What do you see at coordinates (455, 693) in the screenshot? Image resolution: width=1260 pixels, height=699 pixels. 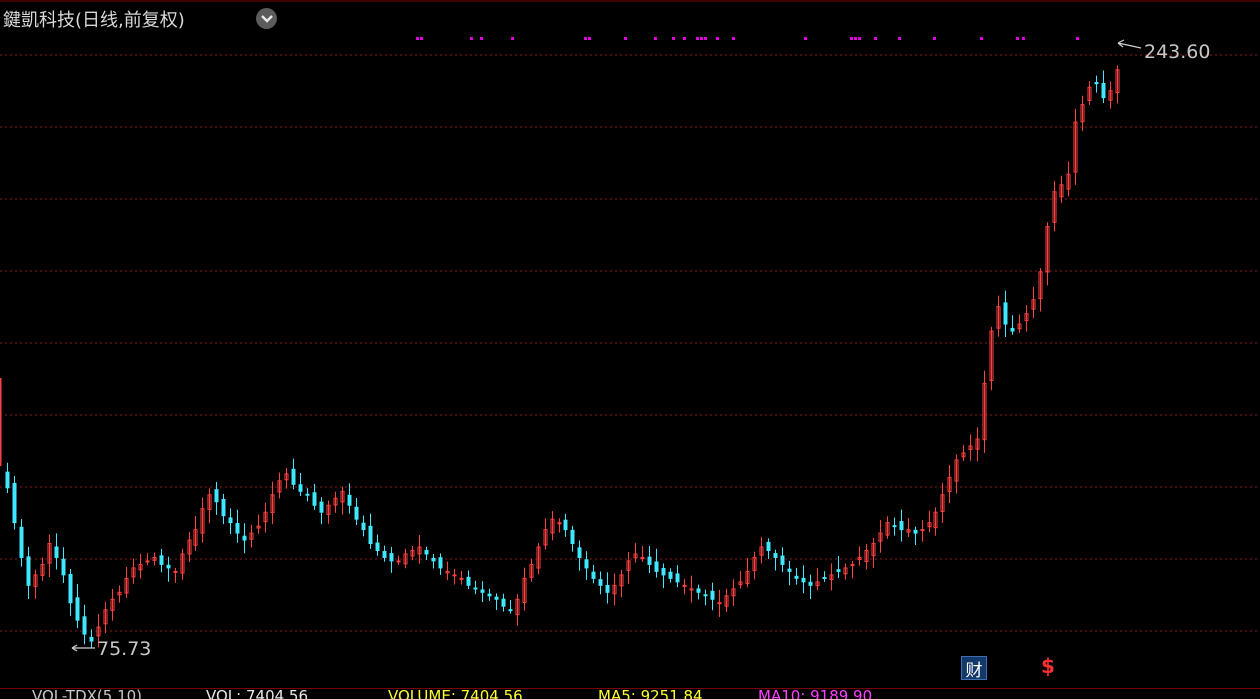 I see `volume-value: VOLUME: 7404.56` at bounding box center [455, 693].